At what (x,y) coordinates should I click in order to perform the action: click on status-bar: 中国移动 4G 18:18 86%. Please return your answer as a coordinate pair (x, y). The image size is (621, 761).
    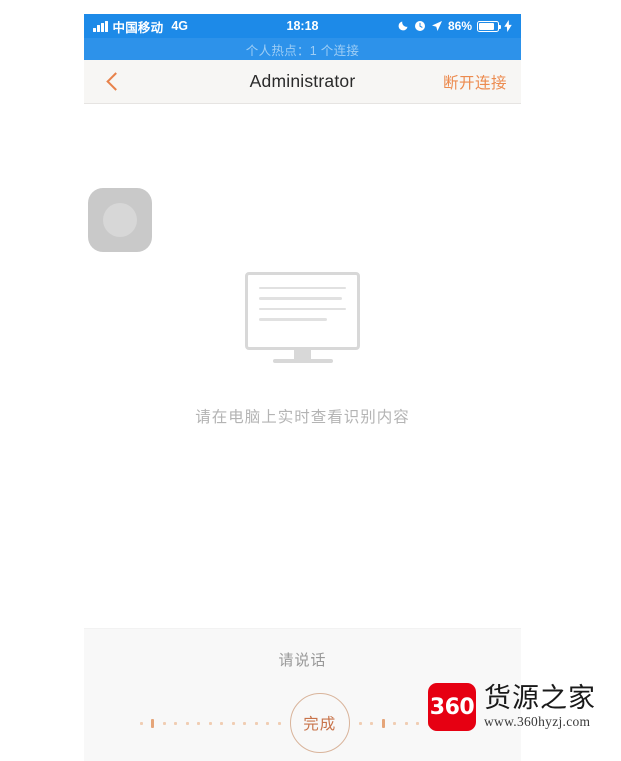
    Looking at the image, I should click on (302, 26).